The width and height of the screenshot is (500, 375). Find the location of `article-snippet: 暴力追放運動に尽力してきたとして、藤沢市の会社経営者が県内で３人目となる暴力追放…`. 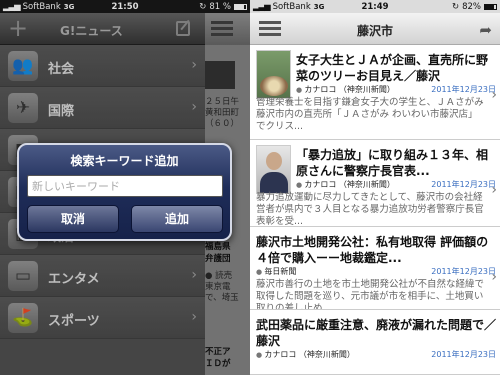

article-snippet: 暴力追放運動に尽力してきたとして、藤沢市の会社経営者が県内で３人目となる暴力追放… is located at coordinates (370, 209).